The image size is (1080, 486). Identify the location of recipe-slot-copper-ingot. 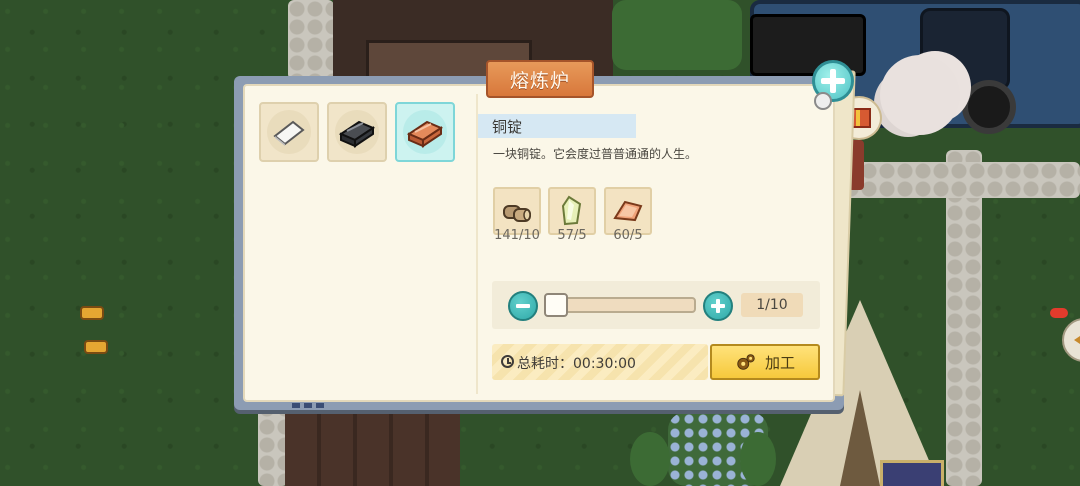
(425, 132).